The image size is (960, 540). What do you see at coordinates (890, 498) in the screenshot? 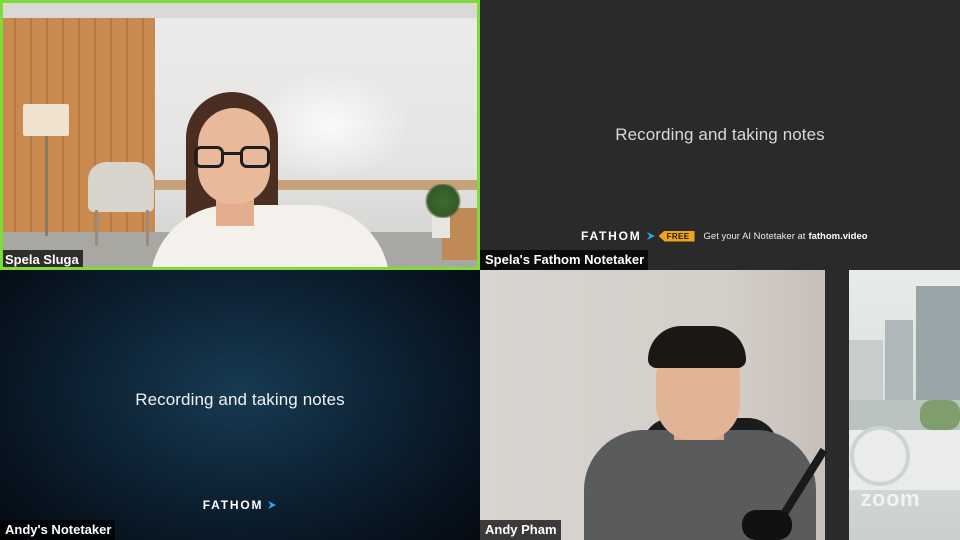
I see `zoom-watermark: zoom` at bounding box center [890, 498].